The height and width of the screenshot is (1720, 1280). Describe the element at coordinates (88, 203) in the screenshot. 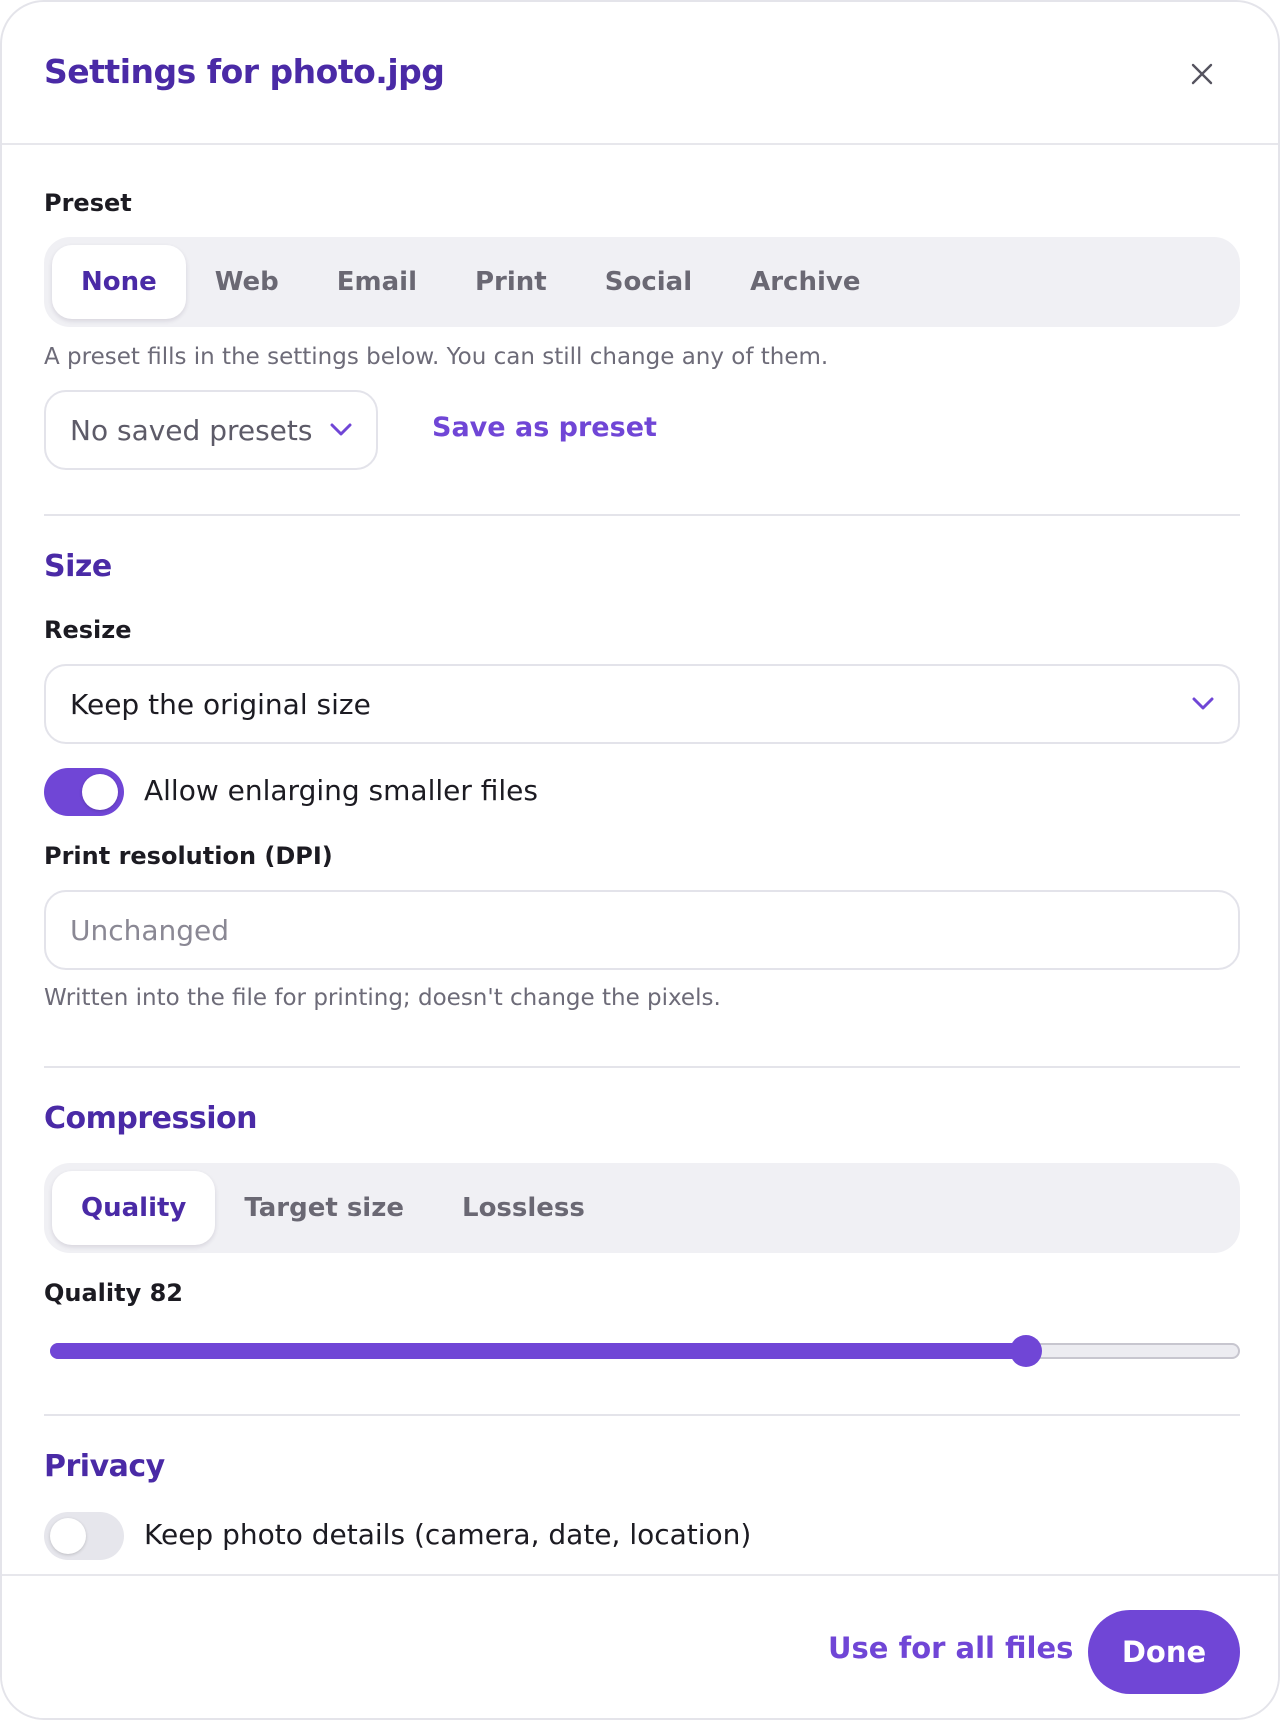

I see `preset-label: Preset` at that location.